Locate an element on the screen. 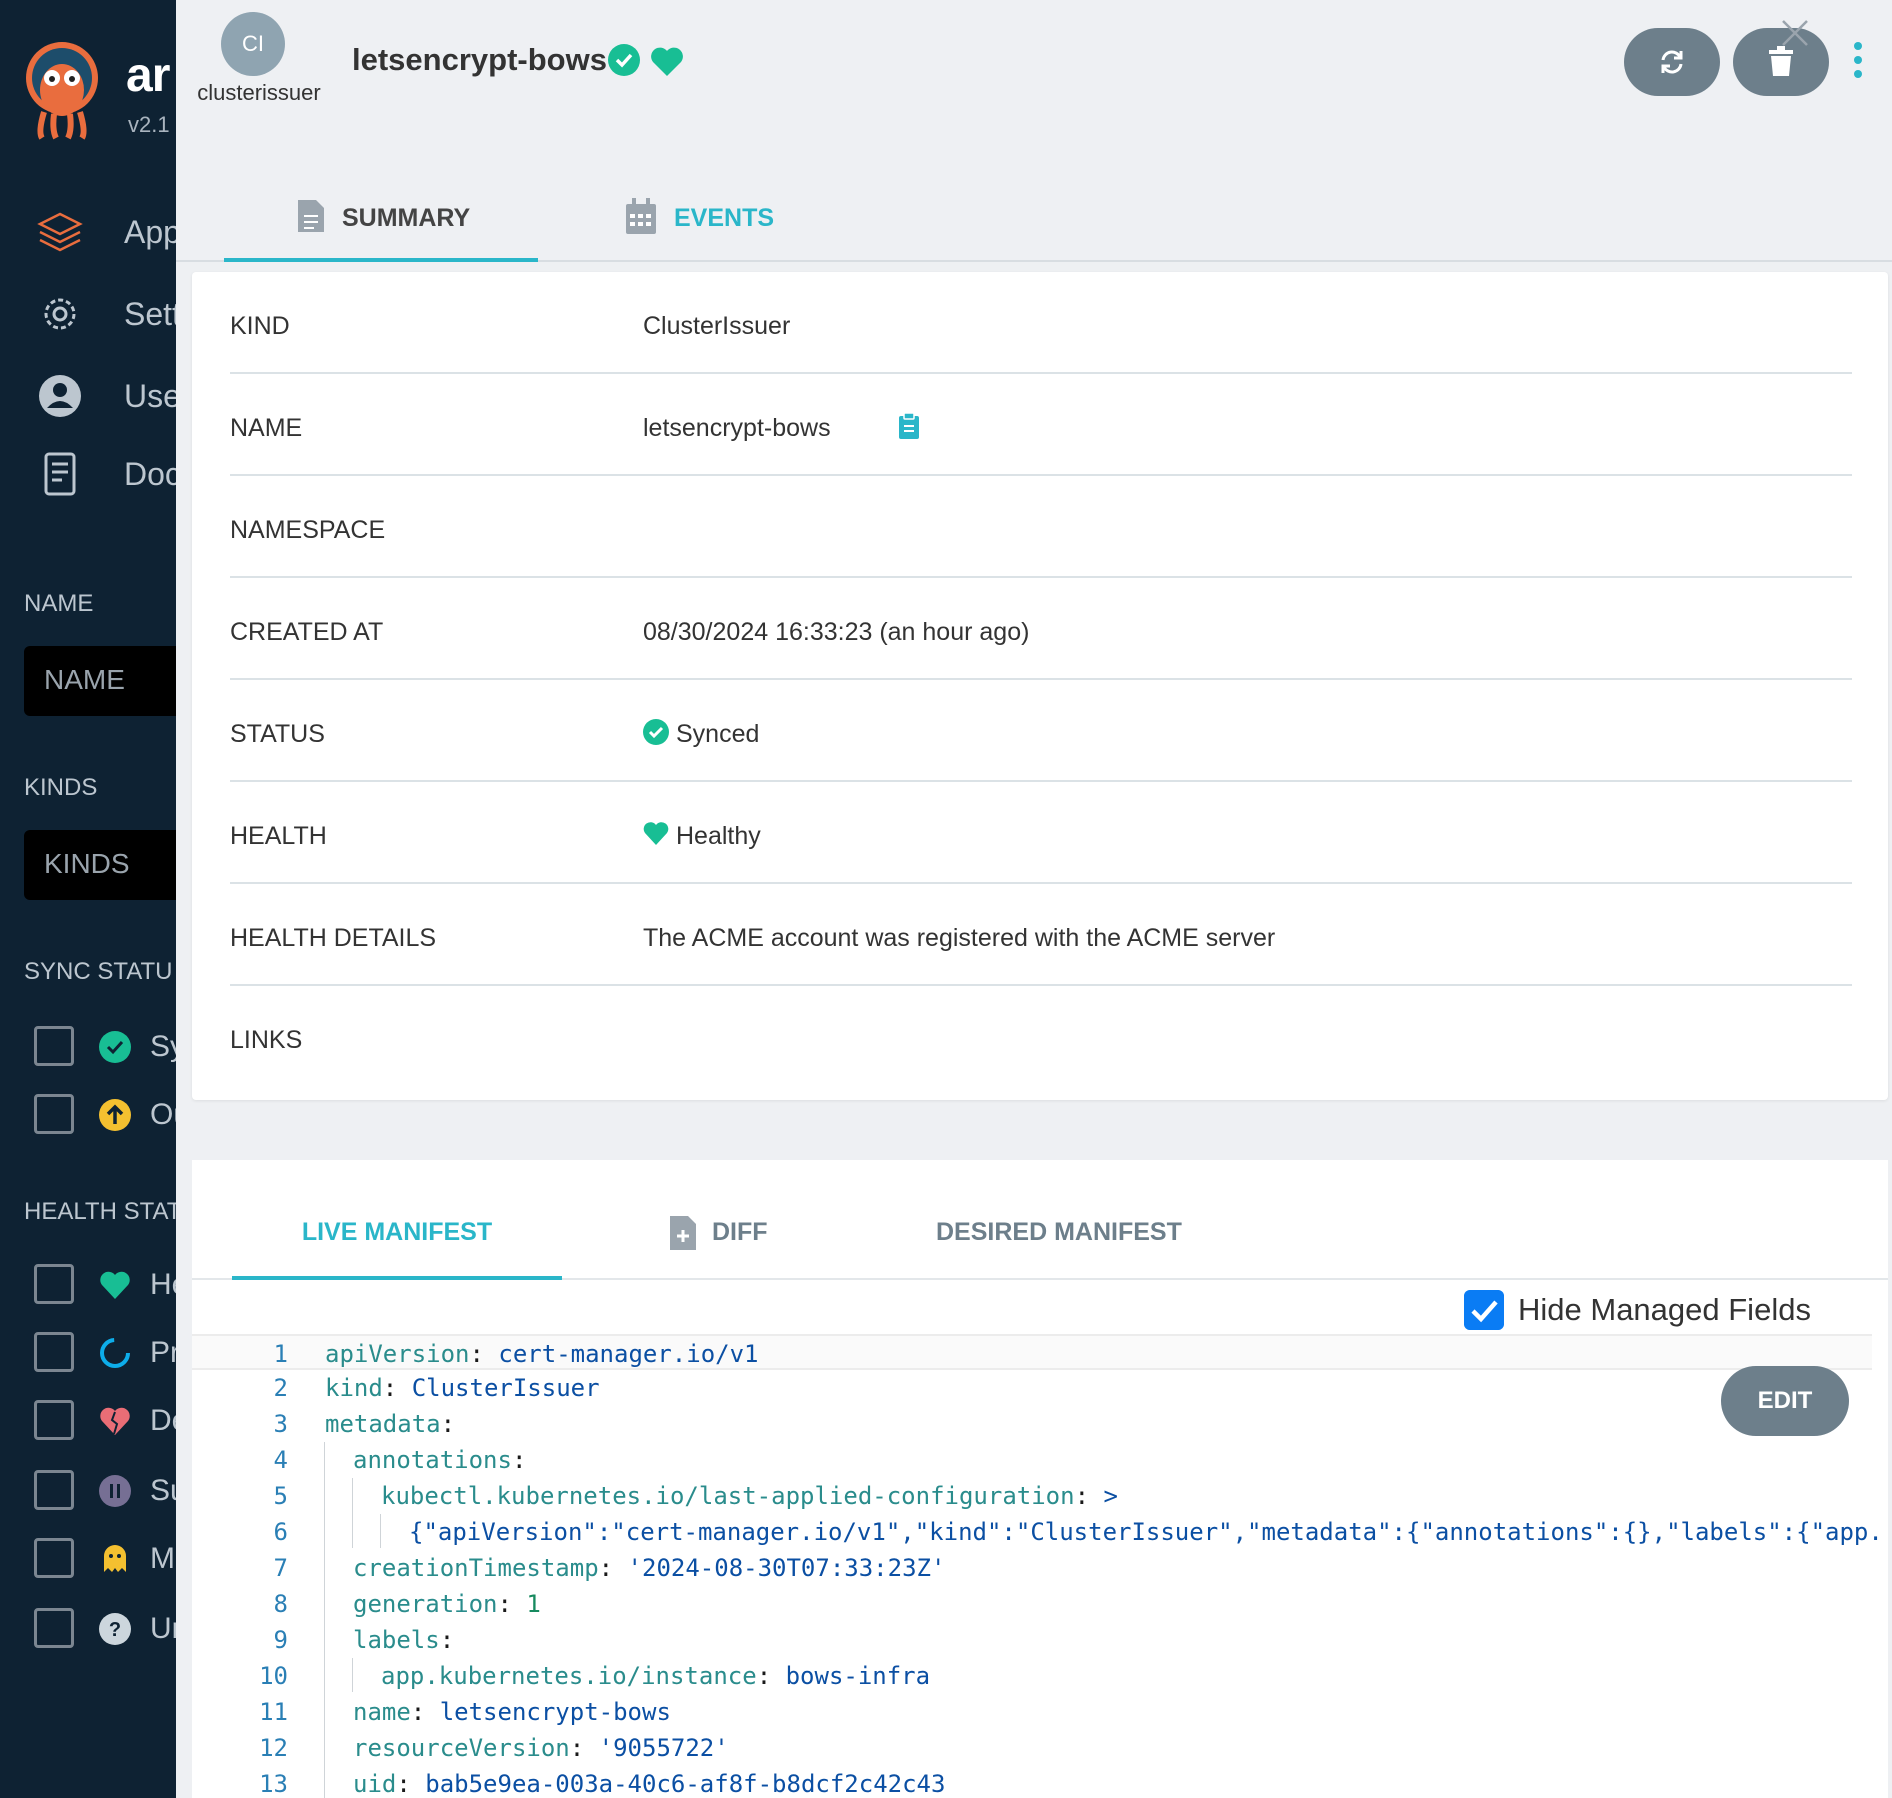 This screenshot has height=1798, width=1892. manifest-tabs: LIVE MANIFEST DIFF DESIRED MANIFEST is located at coordinates (1040, 1220).